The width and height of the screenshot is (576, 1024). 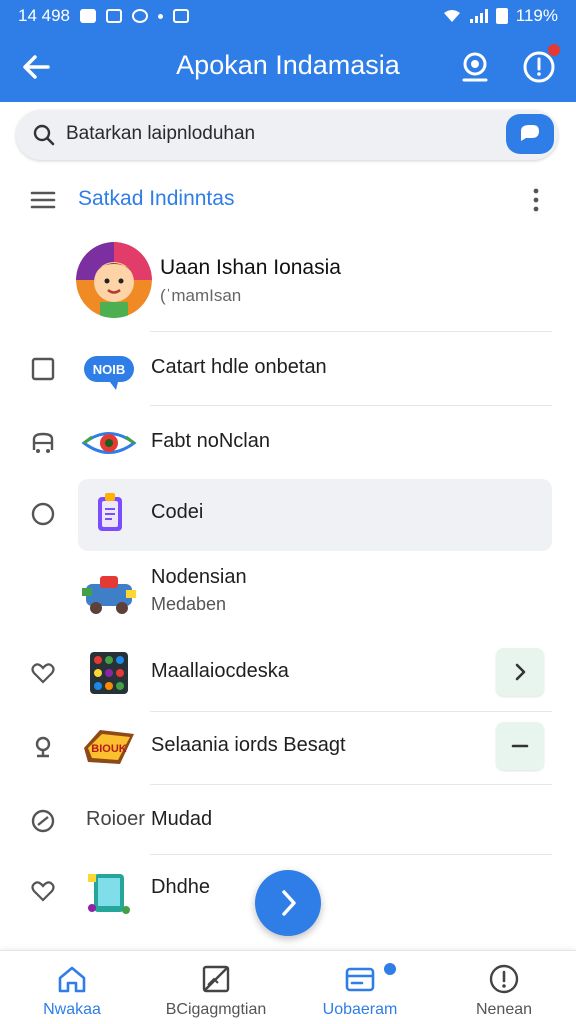 What do you see at coordinates (287, 135) in the screenshot?
I see `search-bar: Batarkan laipnloduhan` at bounding box center [287, 135].